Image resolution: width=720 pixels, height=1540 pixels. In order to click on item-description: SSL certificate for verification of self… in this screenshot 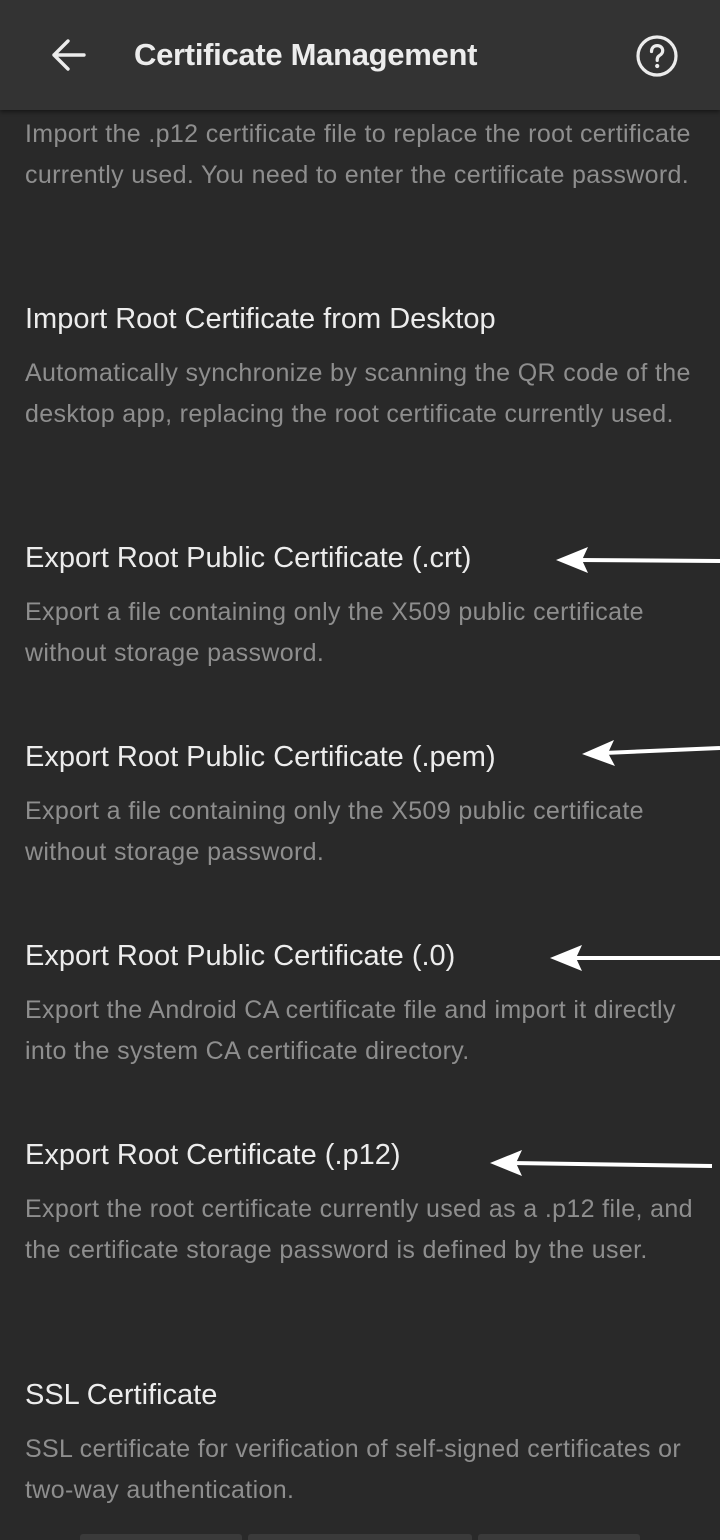, I will do `click(353, 1469)`.